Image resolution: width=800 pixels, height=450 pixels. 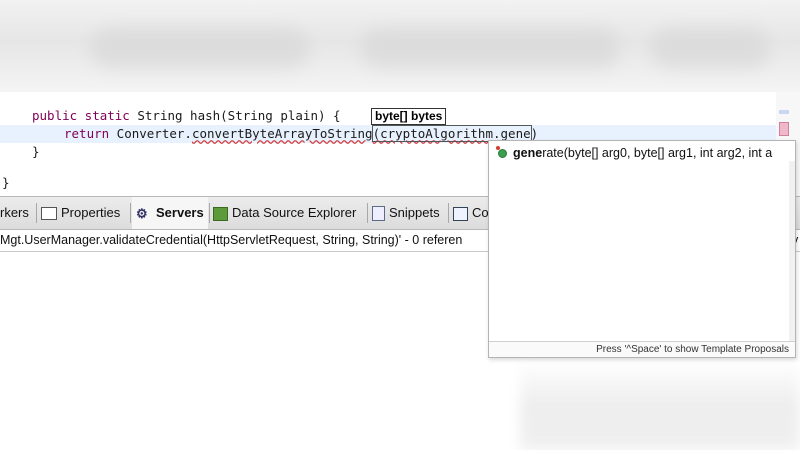 What do you see at coordinates (528, 153) in the screenshot?
I see `completion-match: gene` at bounding box center [528, 153].